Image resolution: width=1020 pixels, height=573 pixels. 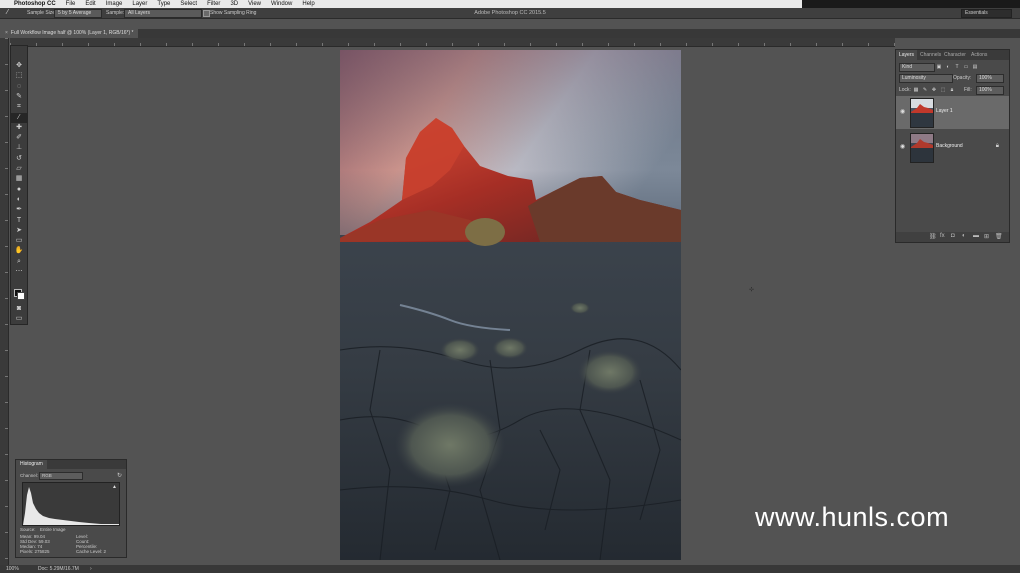 I want to click on histogram-tab: Histogram, so click(x=31, y=464).